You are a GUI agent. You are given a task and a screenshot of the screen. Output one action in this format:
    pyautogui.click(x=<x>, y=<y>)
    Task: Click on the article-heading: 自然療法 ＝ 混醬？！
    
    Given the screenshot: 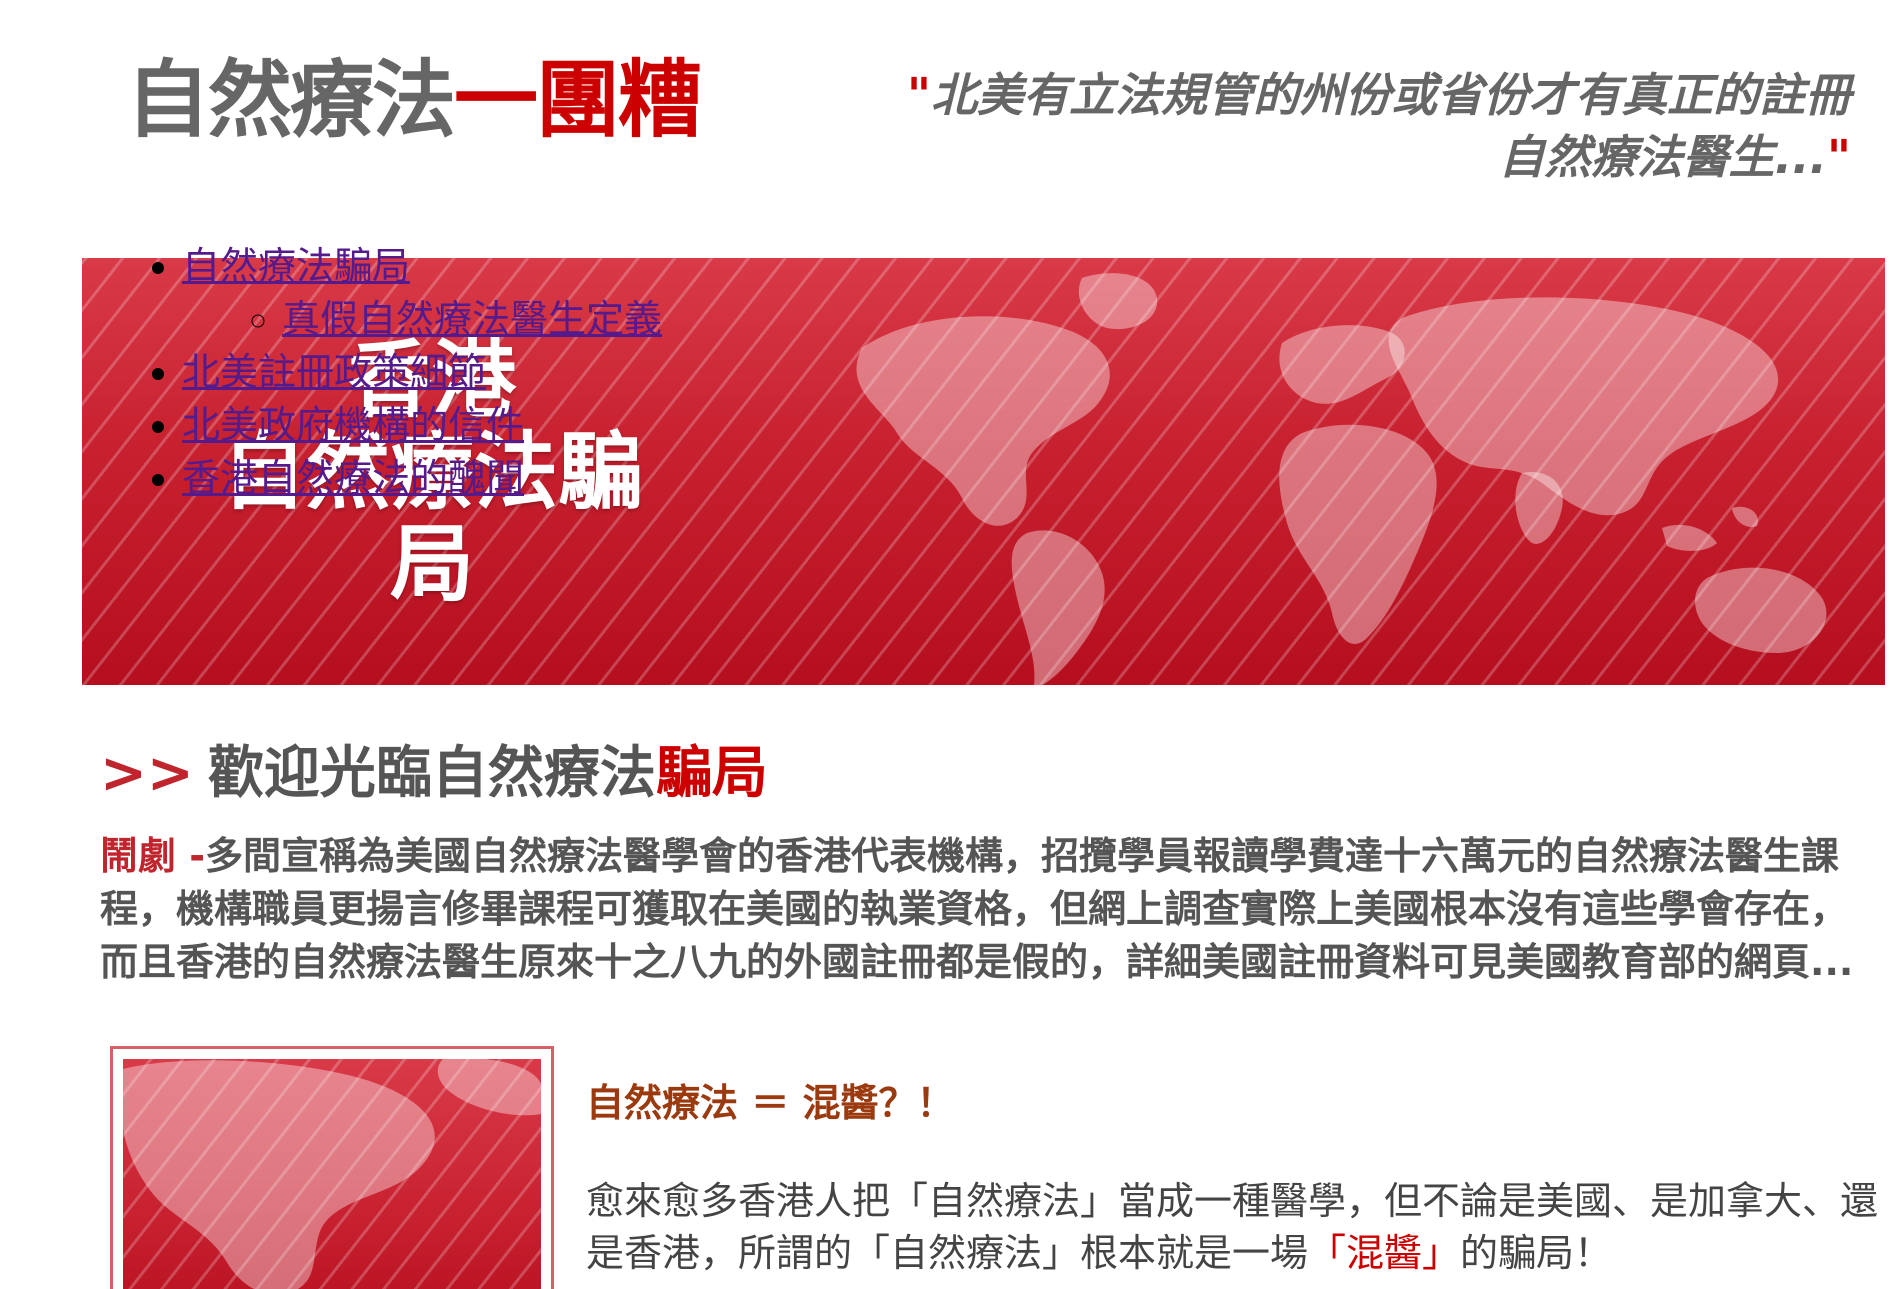 What is the action you would take?
    pyautogui.click(x=770, y=1103)
    